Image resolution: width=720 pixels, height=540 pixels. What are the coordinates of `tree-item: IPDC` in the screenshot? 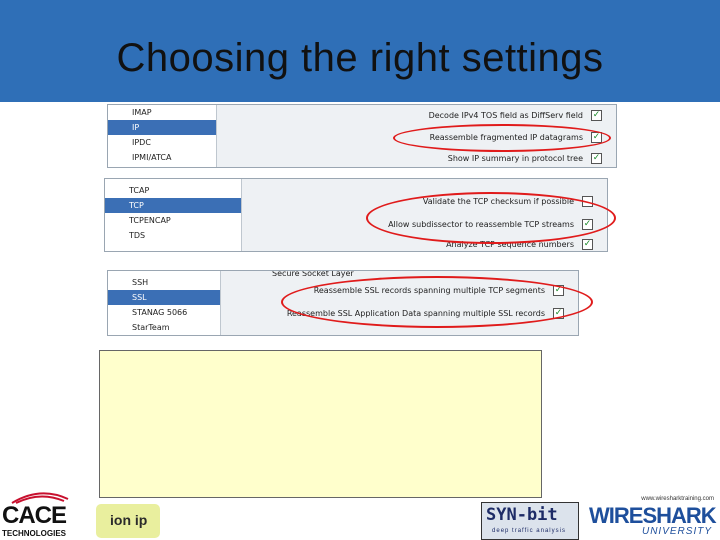 It's located at (162, 142).